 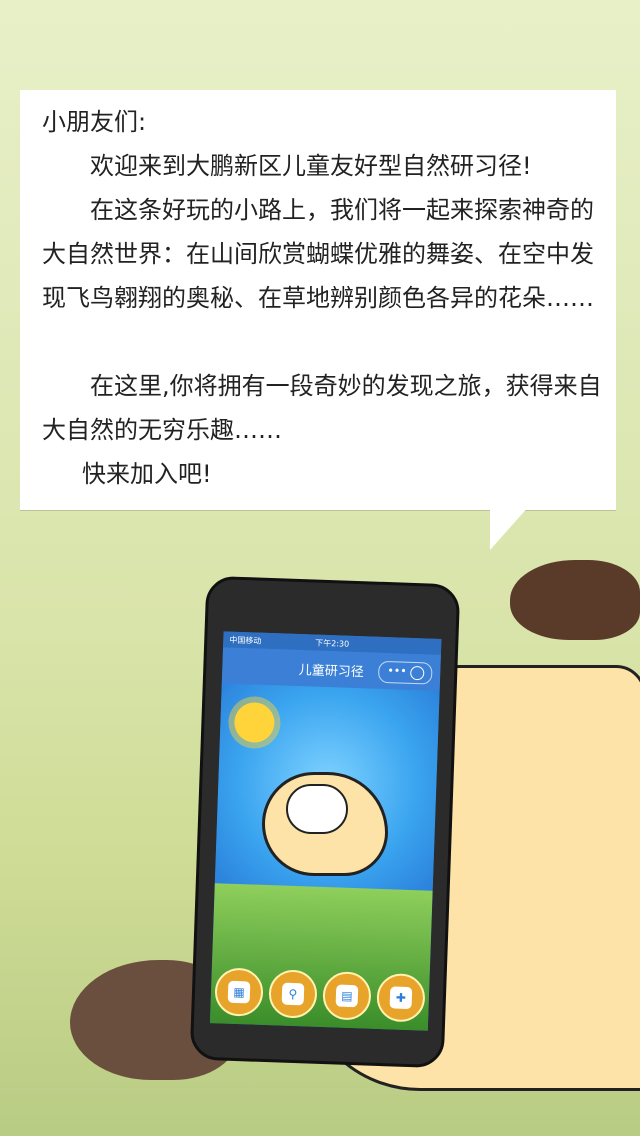 I want to click on book-icon: ▤, so click(x=347, y=996).